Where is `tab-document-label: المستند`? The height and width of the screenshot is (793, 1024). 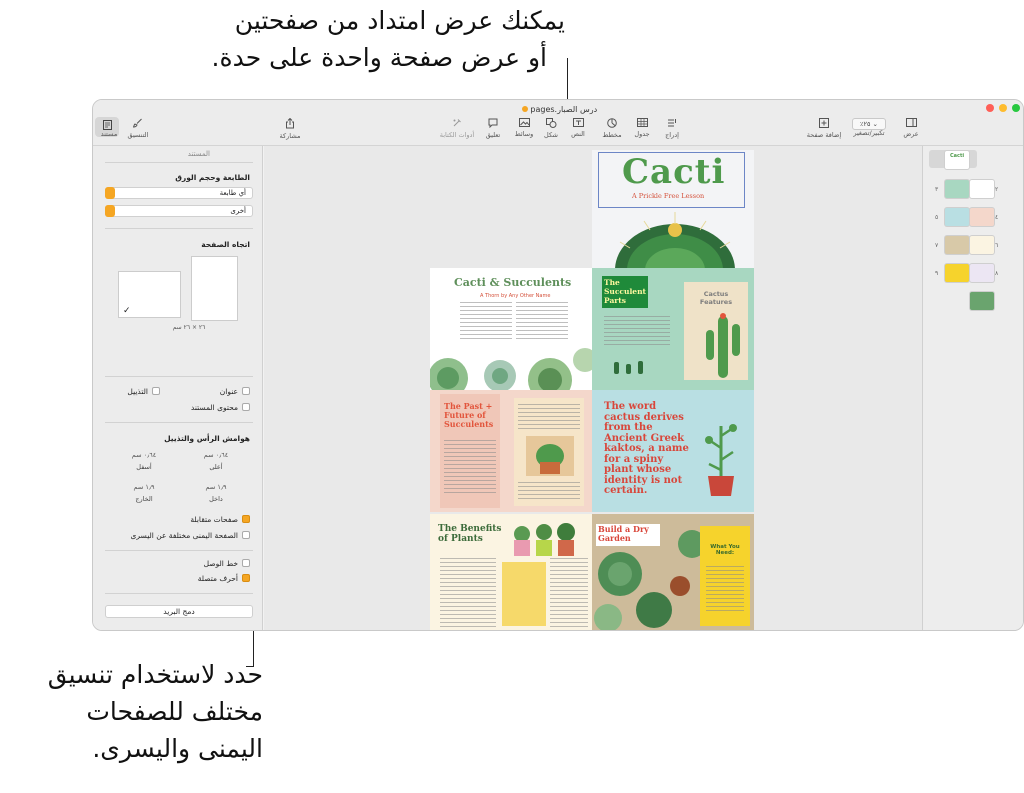 tab-document-label: المستند is located at coordinates (198, 154).